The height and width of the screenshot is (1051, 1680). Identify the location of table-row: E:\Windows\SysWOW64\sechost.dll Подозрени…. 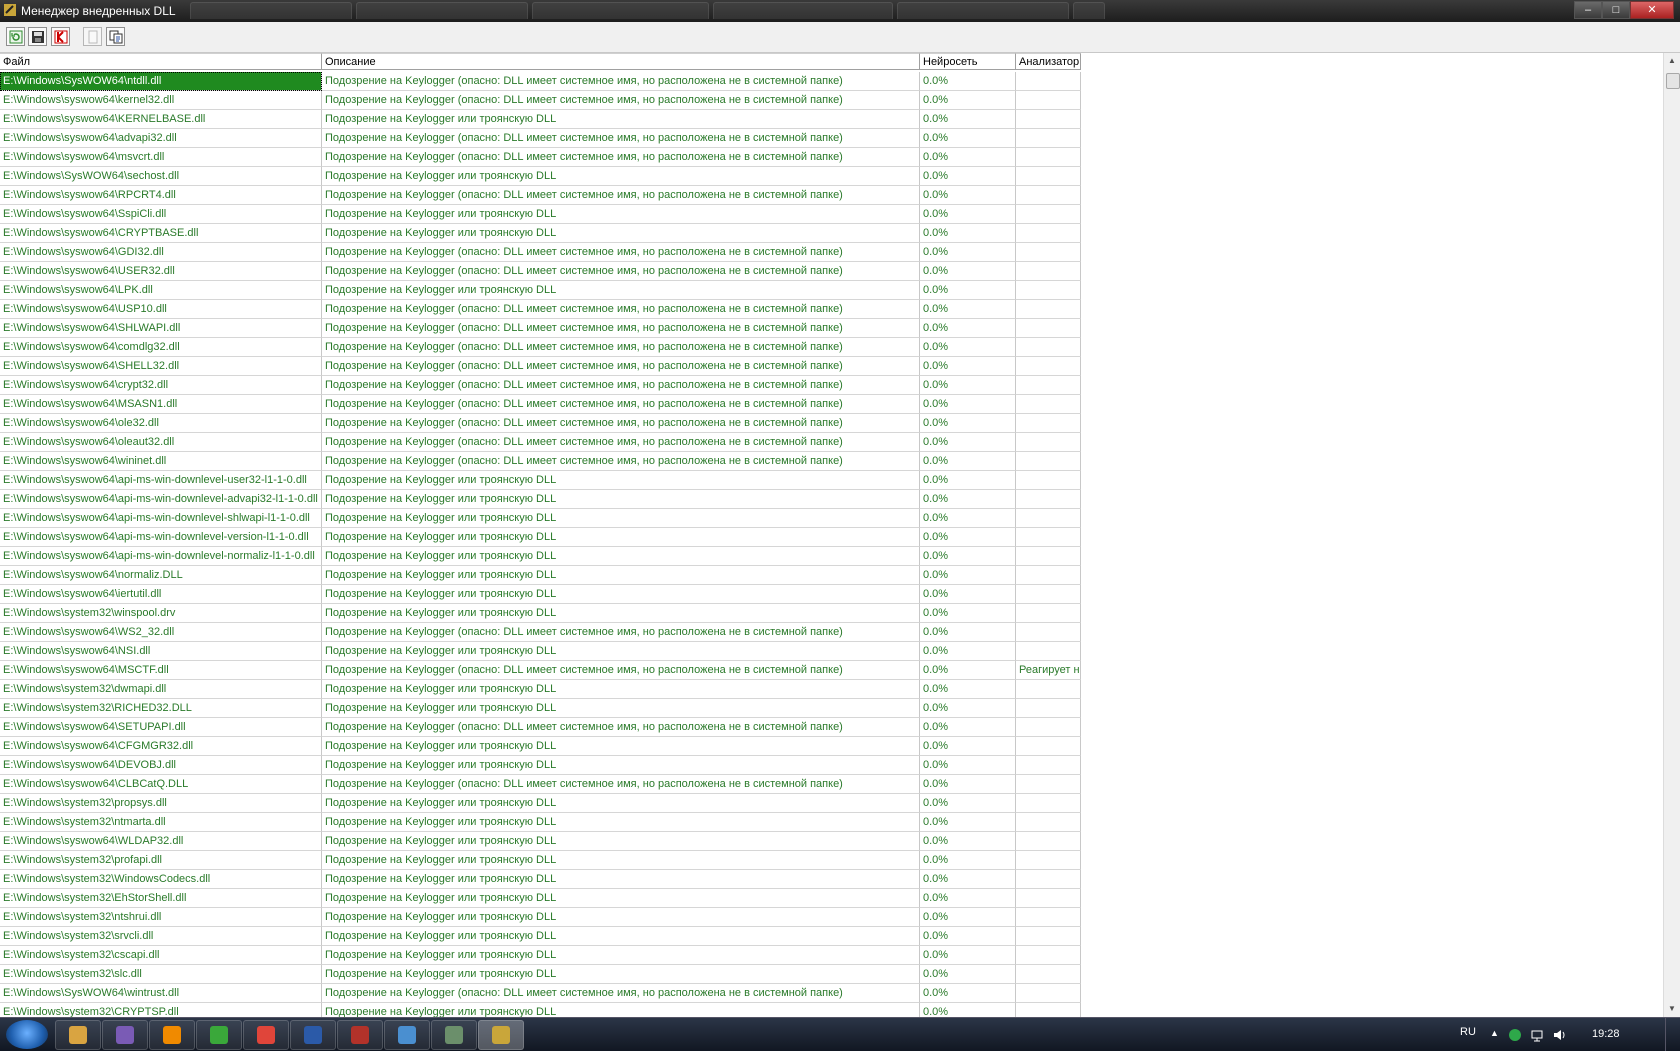
(540, 176).